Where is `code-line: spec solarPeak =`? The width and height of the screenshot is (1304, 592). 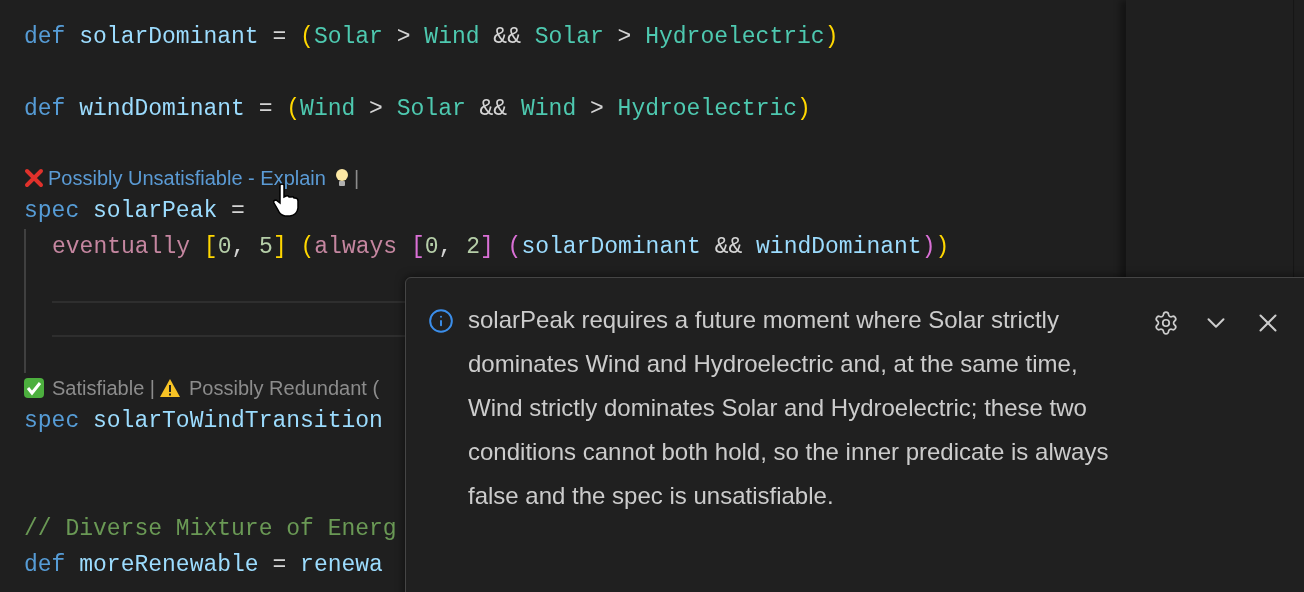
code-line: spec solarPeak = is located at coordinates (134, 211).